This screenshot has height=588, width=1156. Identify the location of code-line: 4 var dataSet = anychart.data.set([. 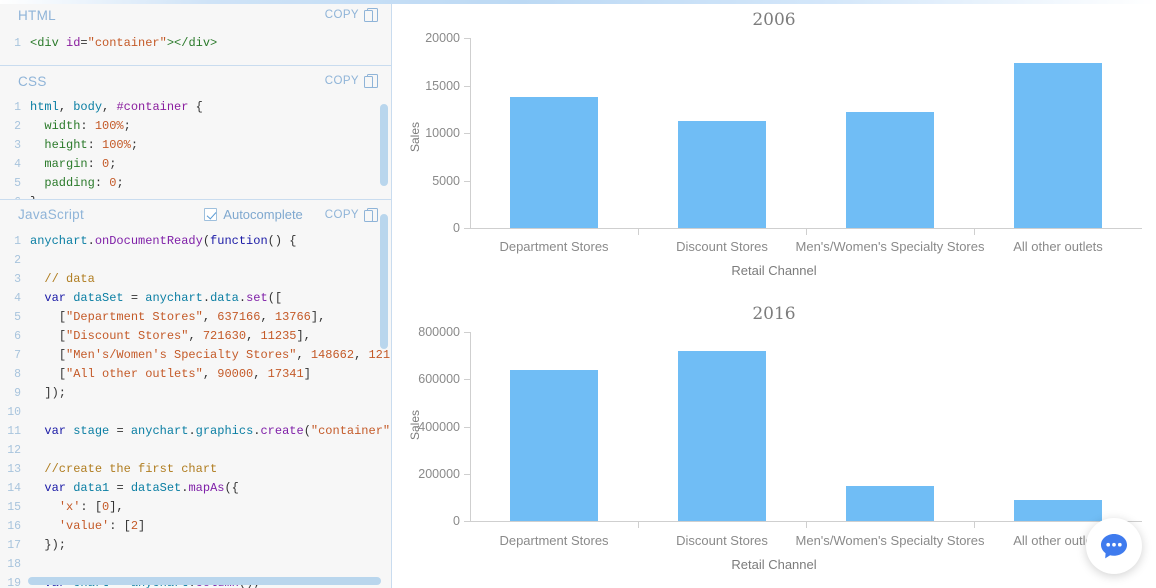
(195, 298).